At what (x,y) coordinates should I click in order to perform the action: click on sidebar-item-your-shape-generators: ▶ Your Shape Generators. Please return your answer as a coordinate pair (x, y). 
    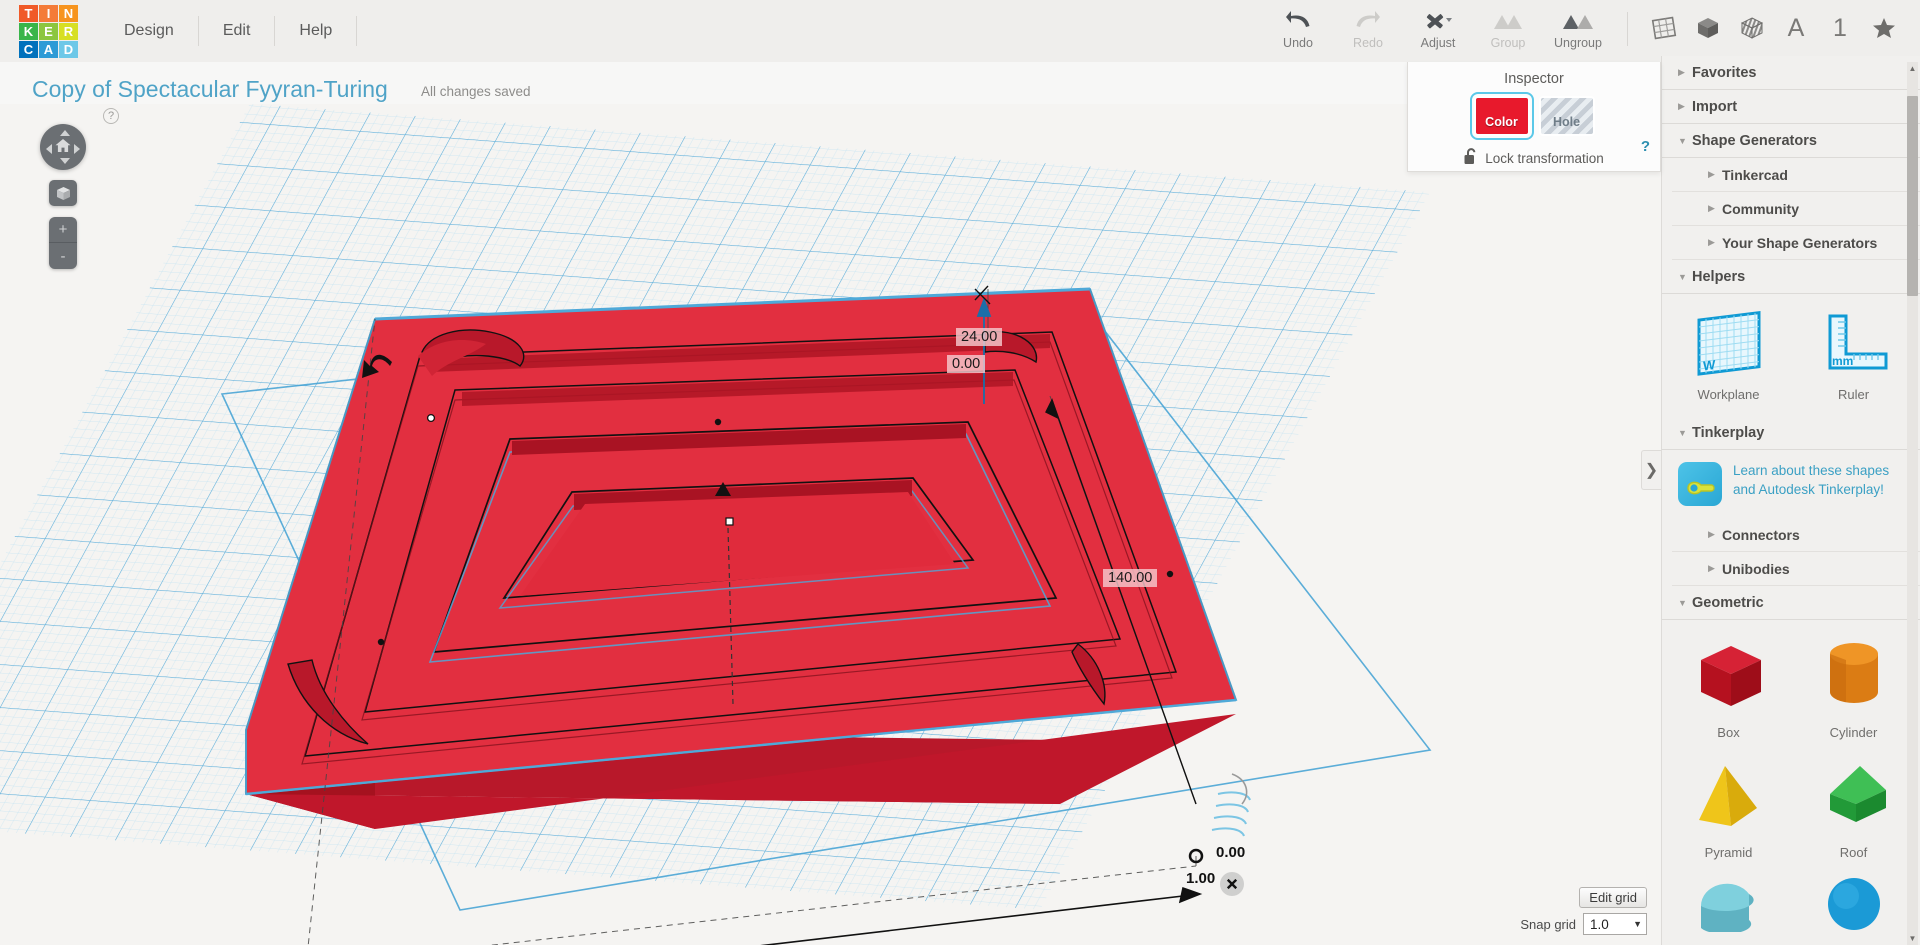
    Looking at the image, I should click on (1796, 243).